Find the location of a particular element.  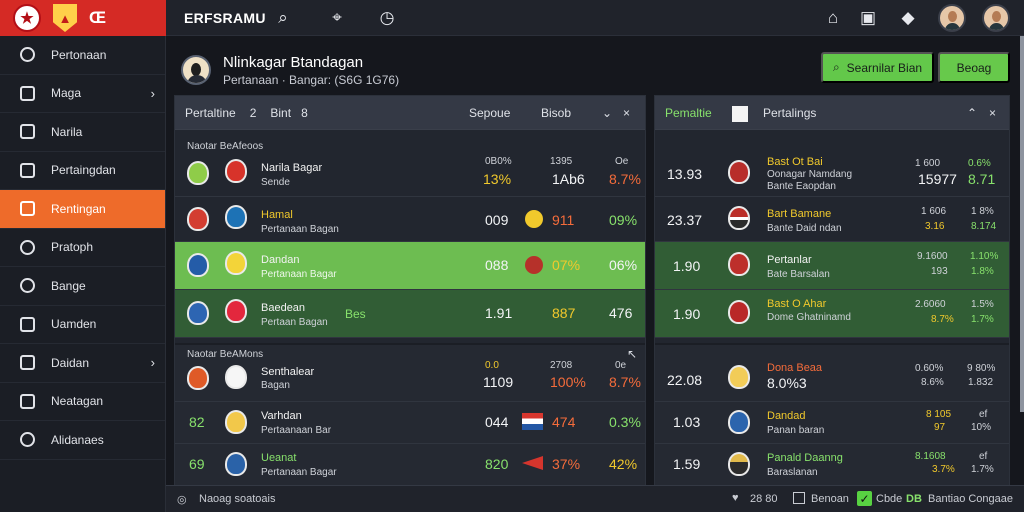

grid-icon is located at coordinates (27, 324).